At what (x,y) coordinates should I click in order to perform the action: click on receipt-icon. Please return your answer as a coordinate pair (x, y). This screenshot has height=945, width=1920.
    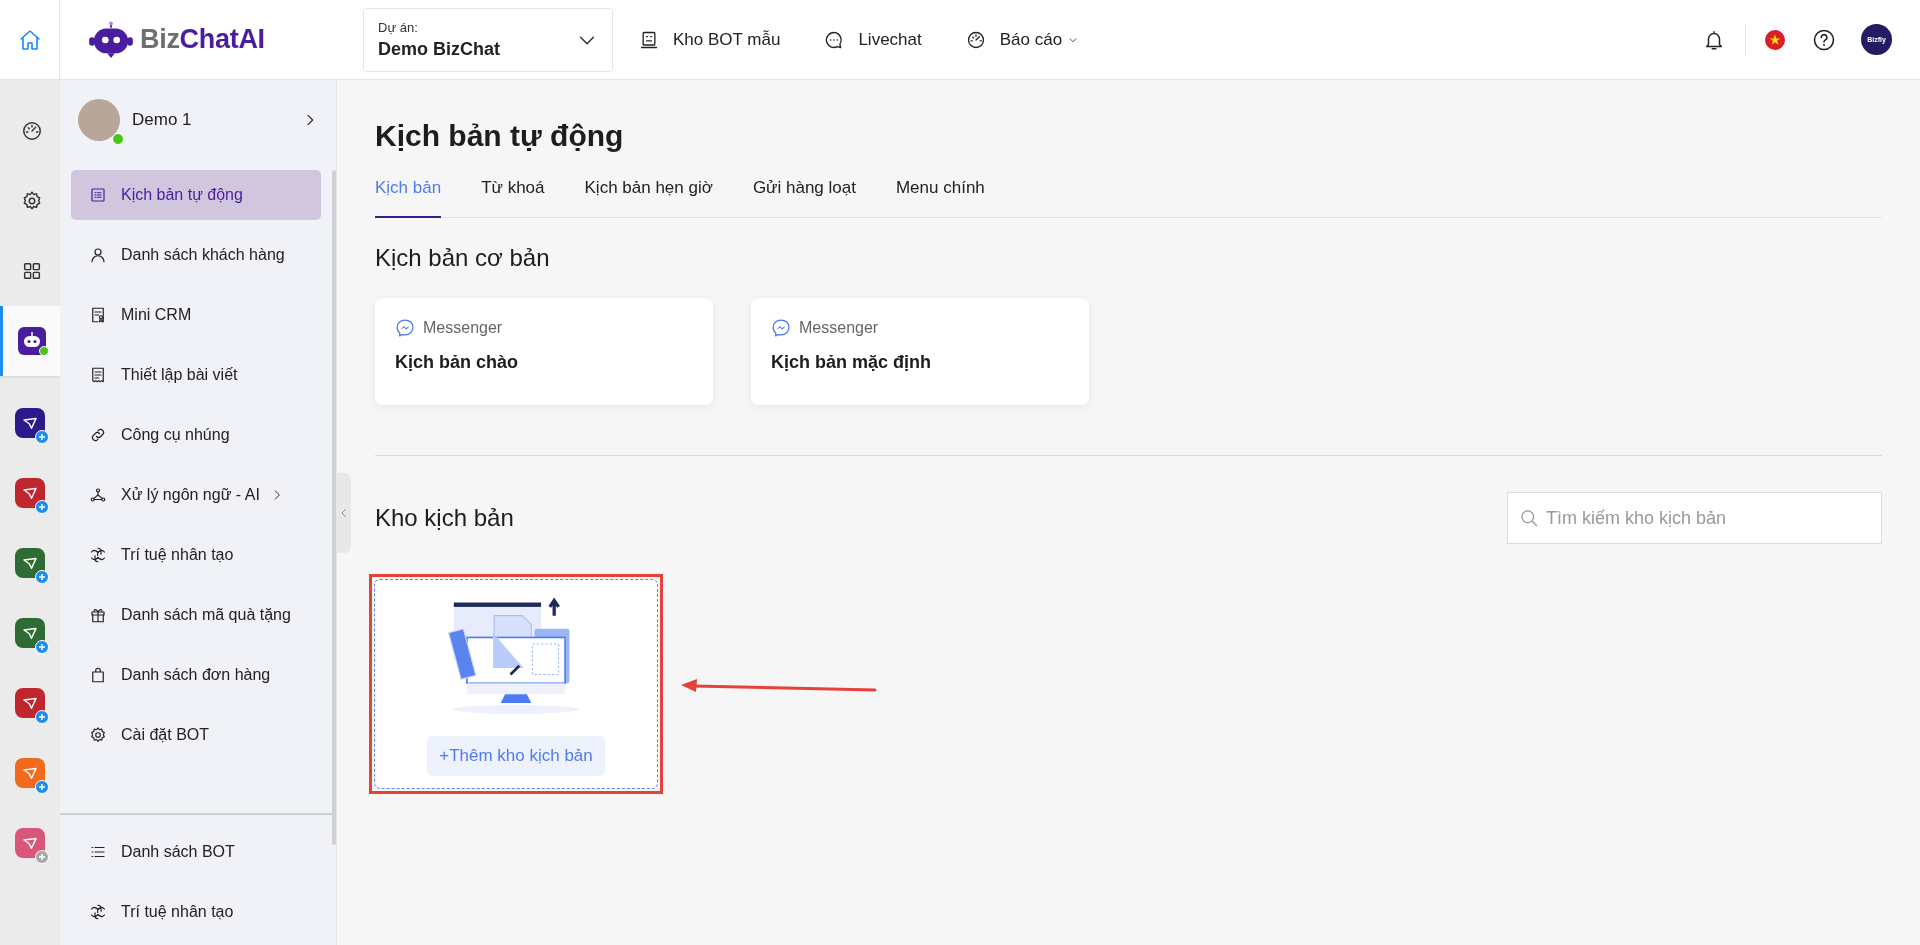
    Looking at the image, I should click on (98, 315).